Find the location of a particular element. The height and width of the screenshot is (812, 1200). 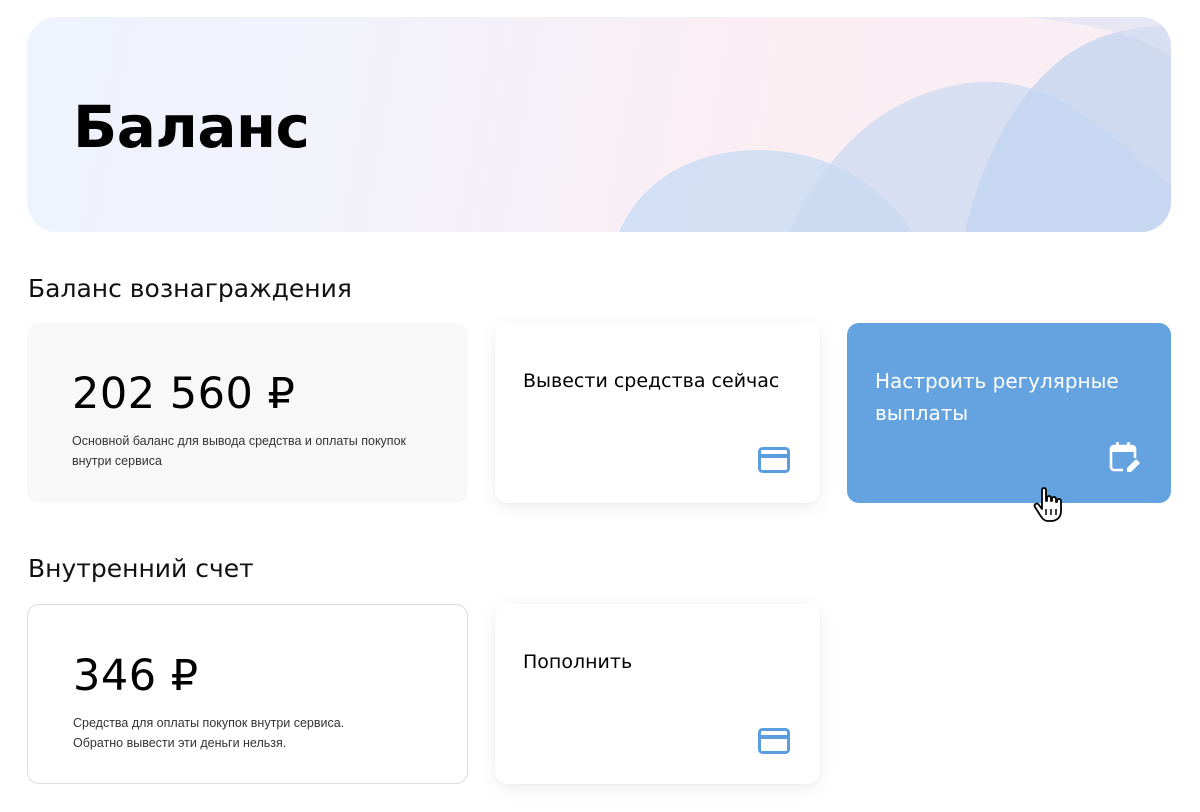

internal-account-description-line2: Обратно вывести эти деньги нельзя. is located at coordinates (180, 743).